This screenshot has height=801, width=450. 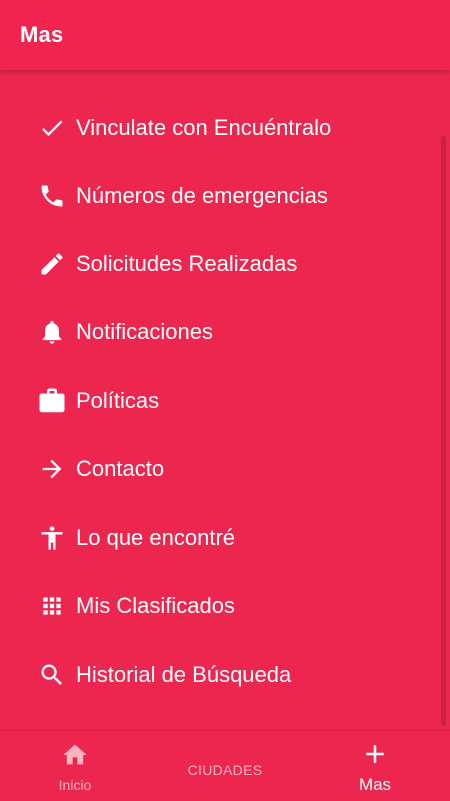 I want to click on page-title: Mas, so click(x=42, y=34).